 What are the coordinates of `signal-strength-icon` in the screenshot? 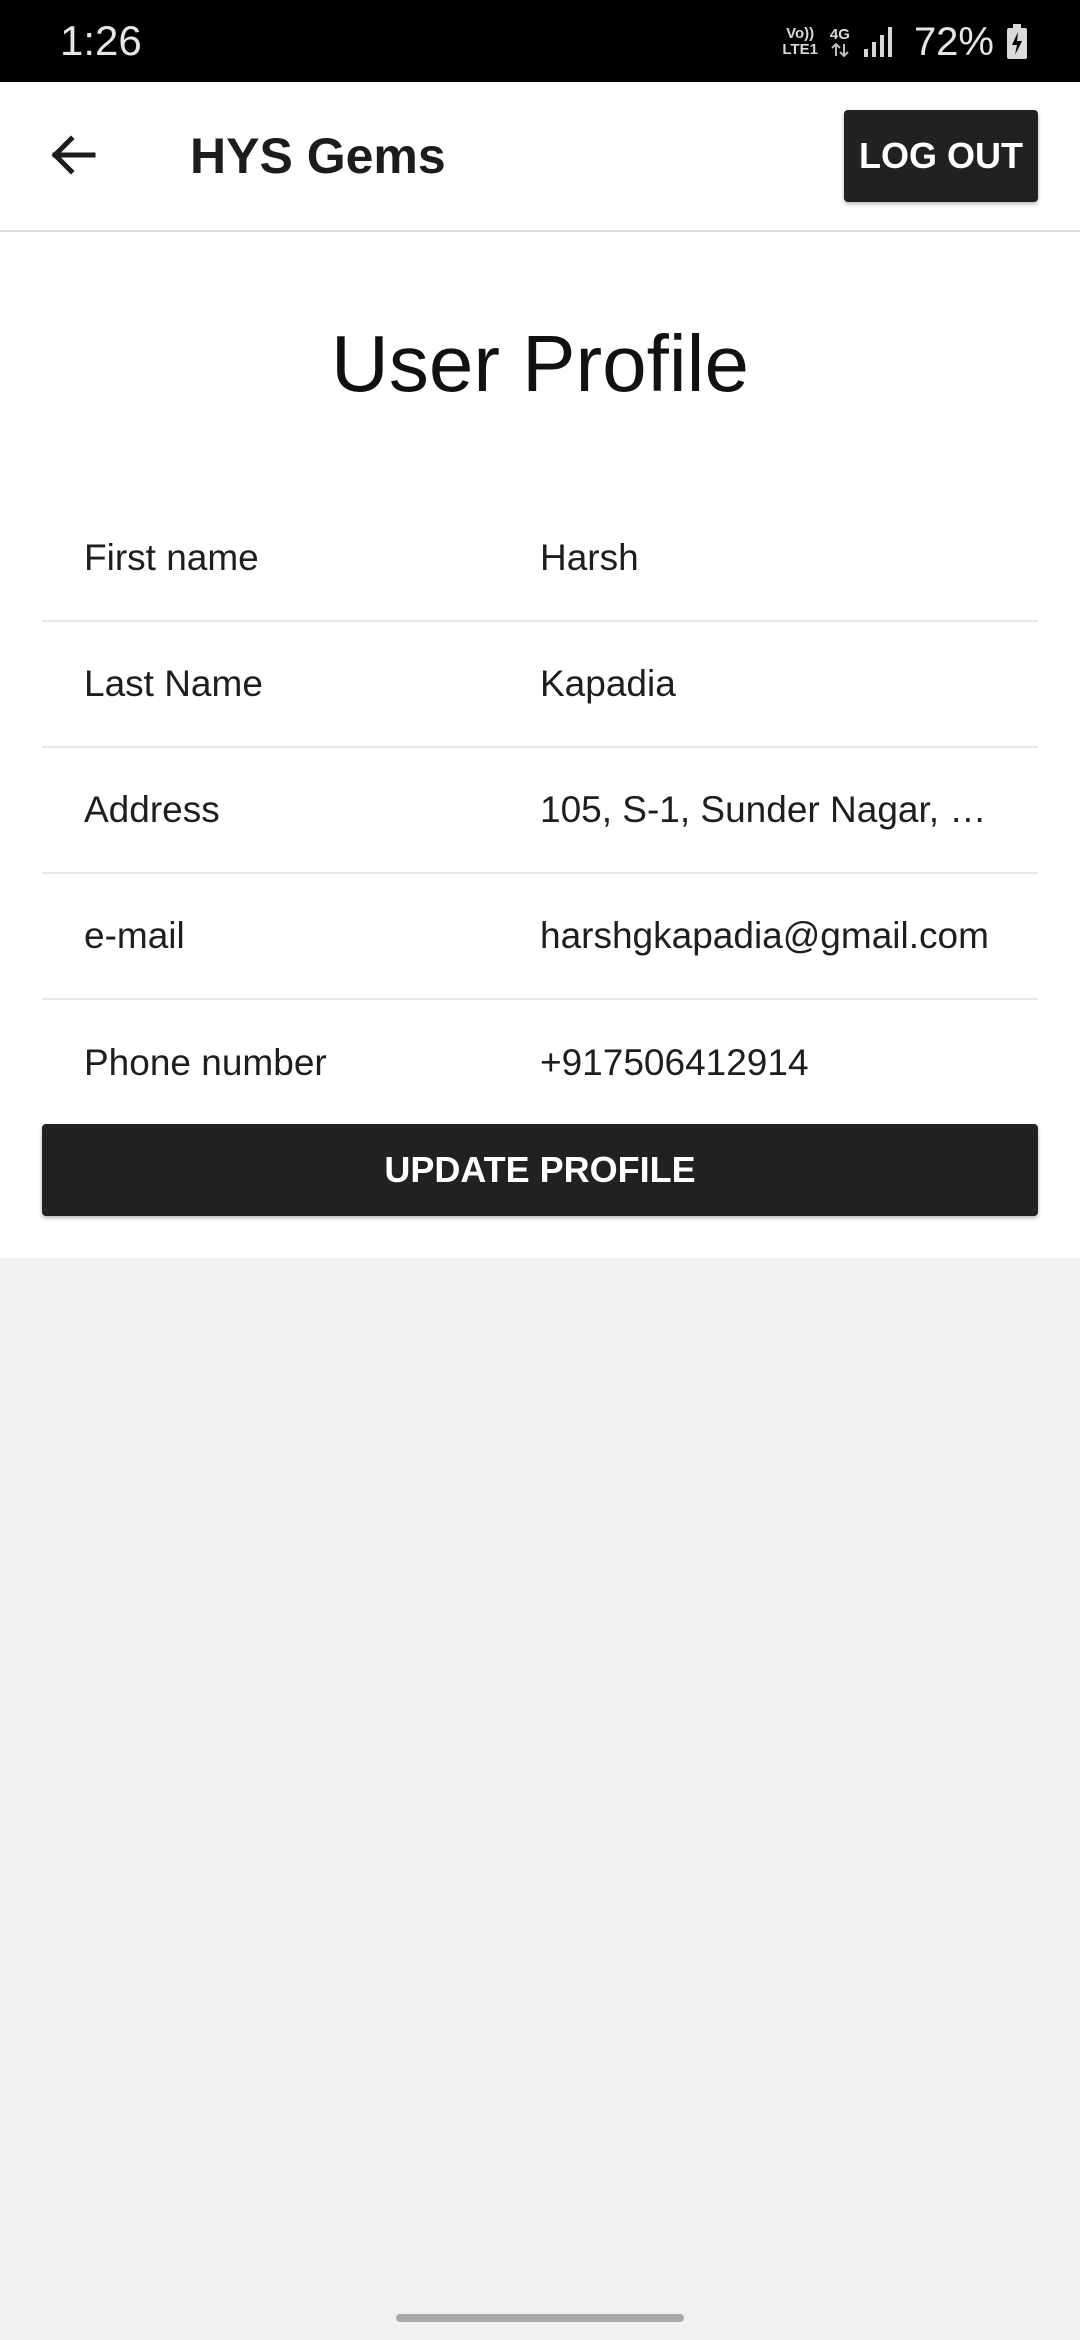 It's located at (877, 42).